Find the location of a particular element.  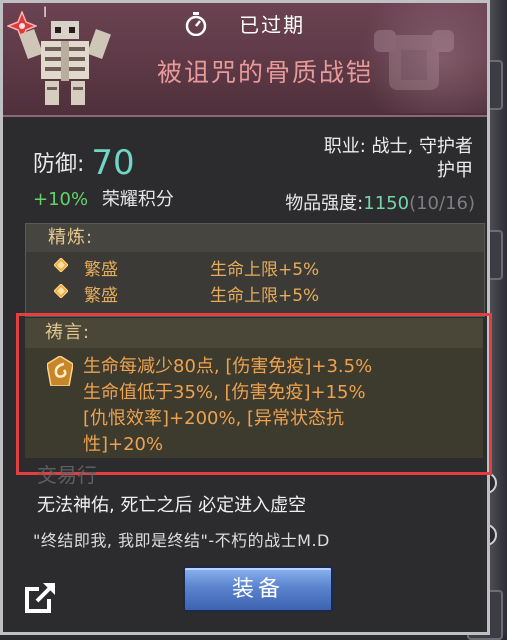

trade-label-faded: 交易行 is located at coordinates (67, 475).